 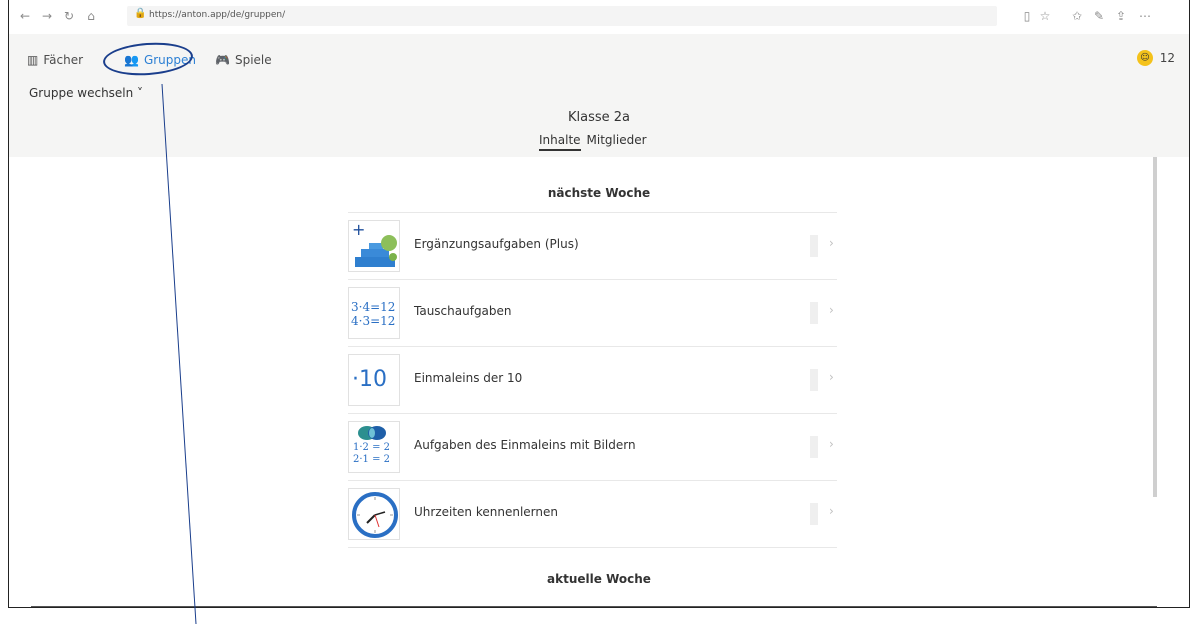 I want to click on annotation-line, so click(x=179, y=353).